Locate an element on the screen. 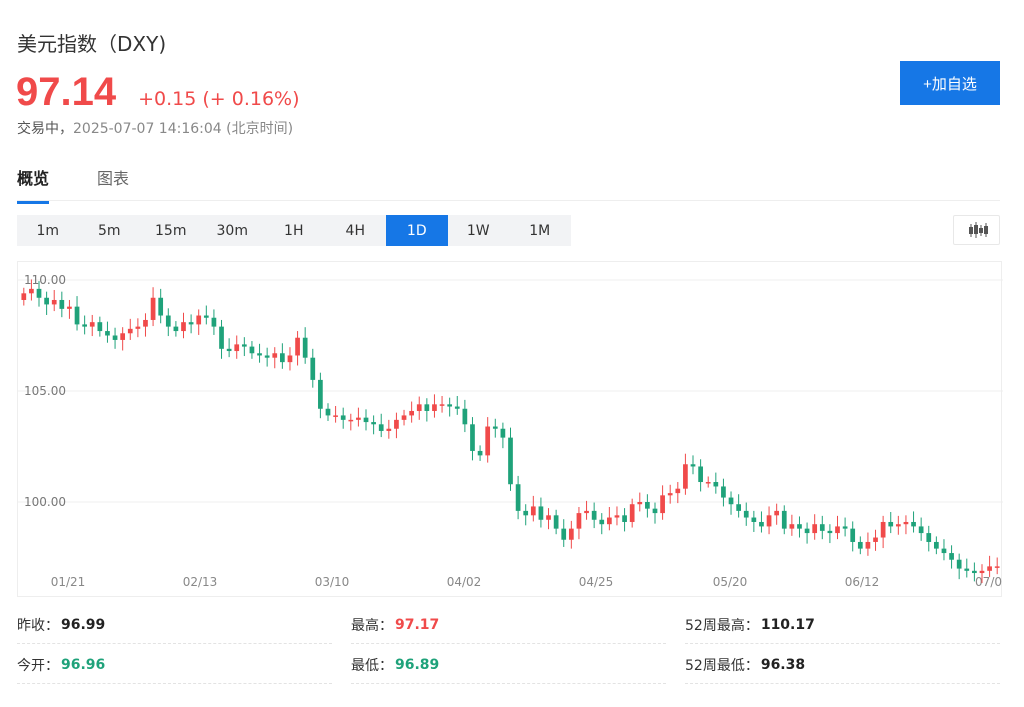 This screenshot has height=707, width=1024. y-tick-label: 105.00 is located at coordinates (45, 391).